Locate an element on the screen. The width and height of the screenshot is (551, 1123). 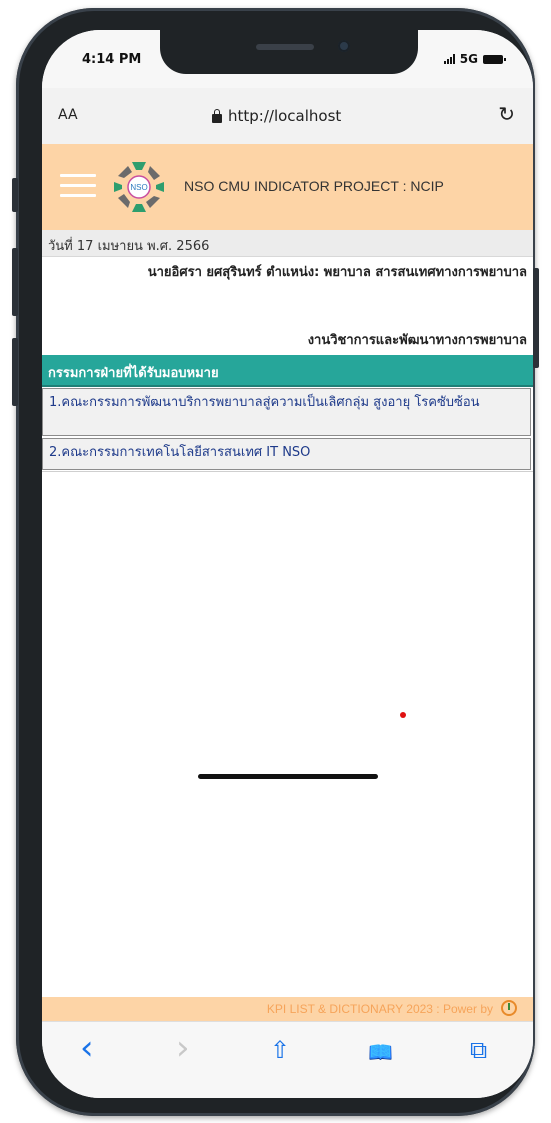
volume-down-button is located at coordinates (15, 372).